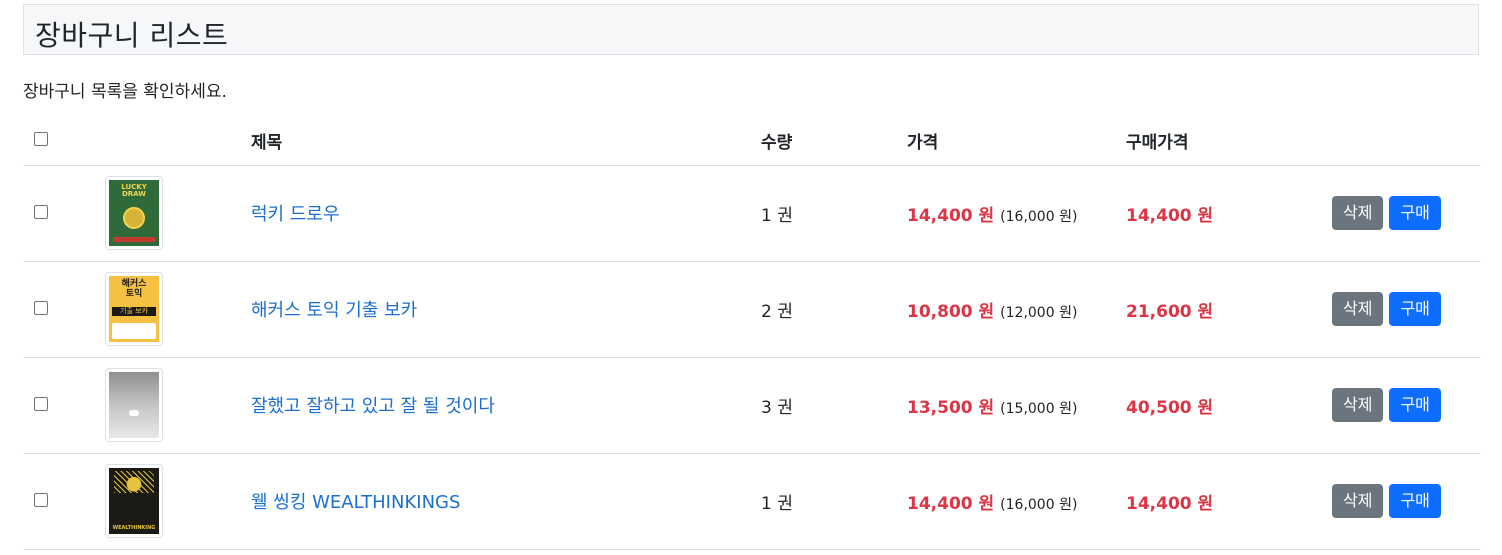  I want to click on book-cover-thumbnail: WEALTHINKING, so click(134, 501).